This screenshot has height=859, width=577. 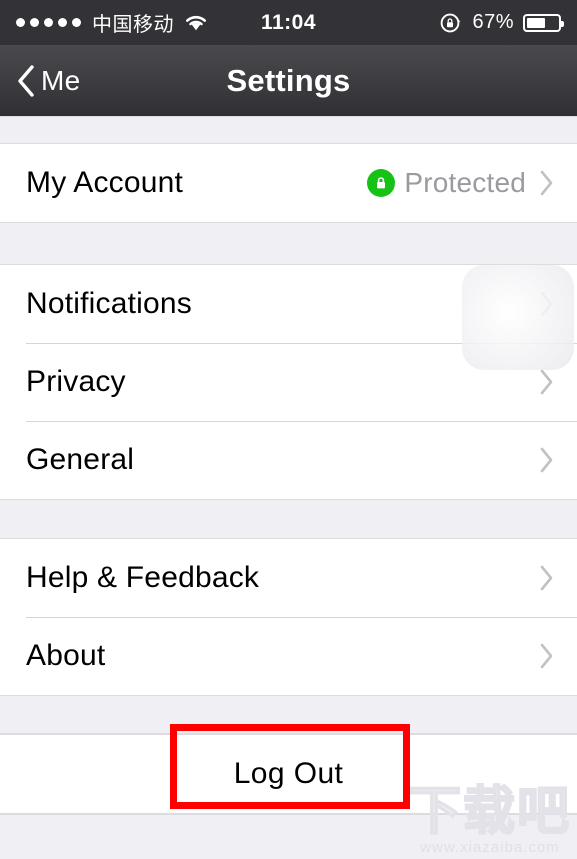 I want to click on wifi-icon, so click(x=196, y=23).